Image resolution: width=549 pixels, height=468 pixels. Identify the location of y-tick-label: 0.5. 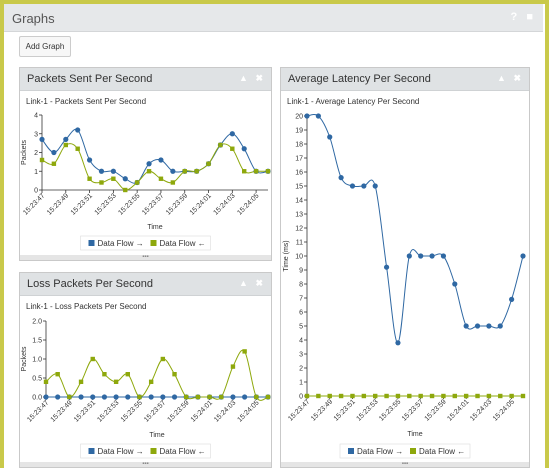
(37, 379).